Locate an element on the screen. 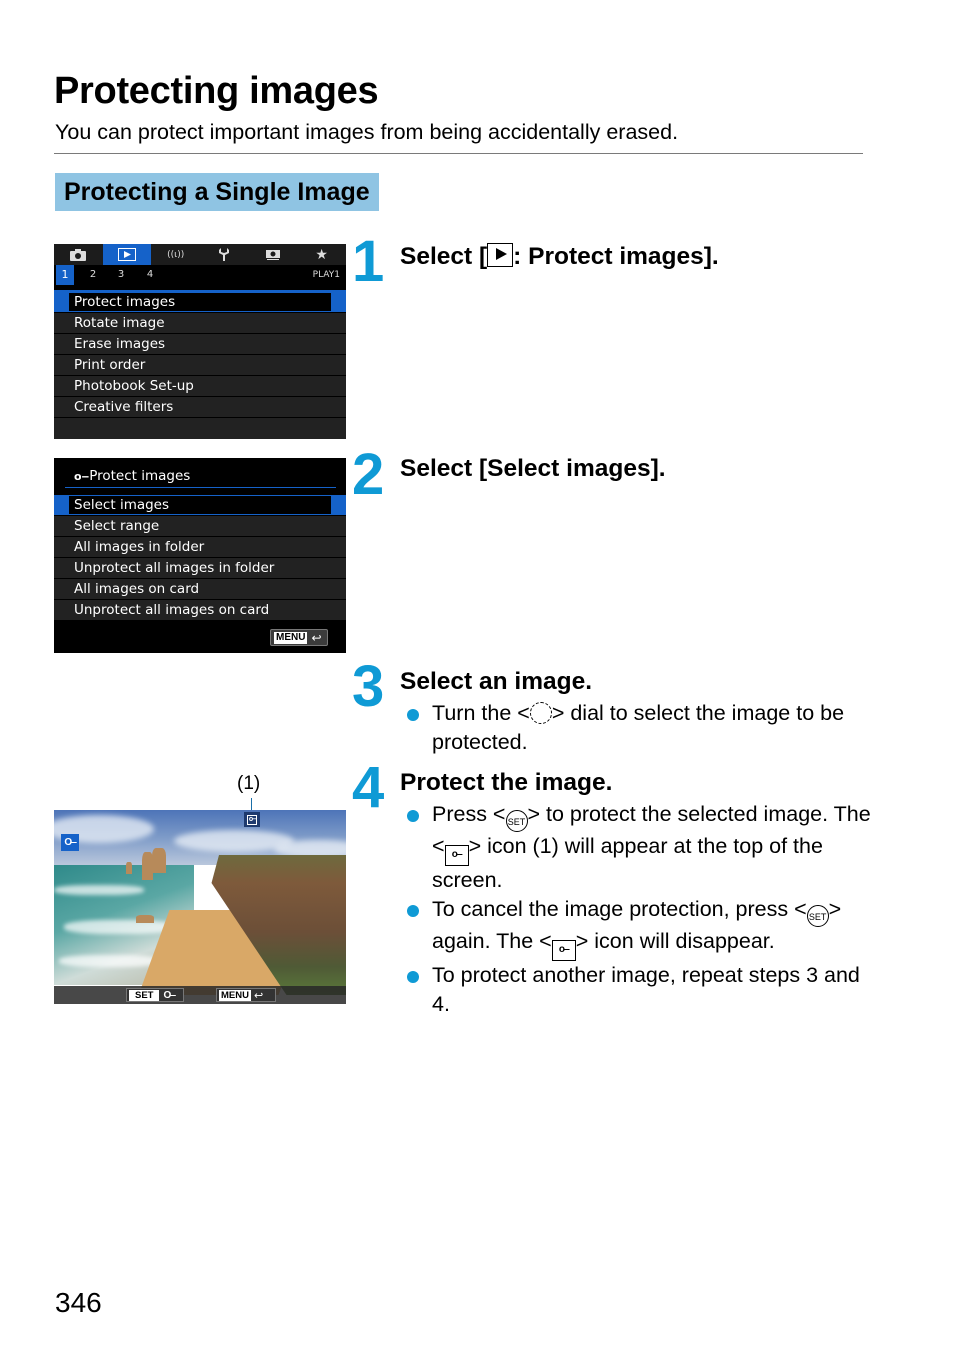  menu-item-print-order: Print order is located at coordinates (200, 365).